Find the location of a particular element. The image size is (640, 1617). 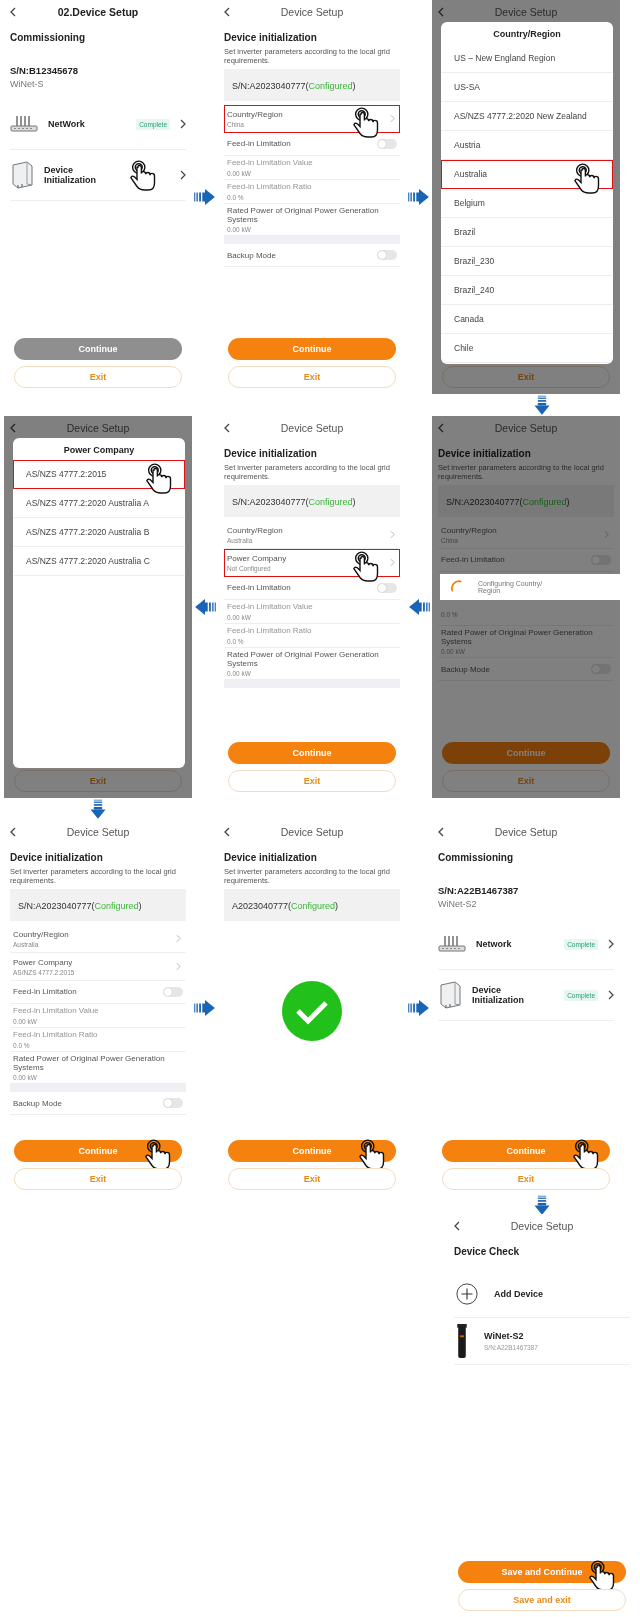

option-item: Canada is located at coordinates (527, 319).